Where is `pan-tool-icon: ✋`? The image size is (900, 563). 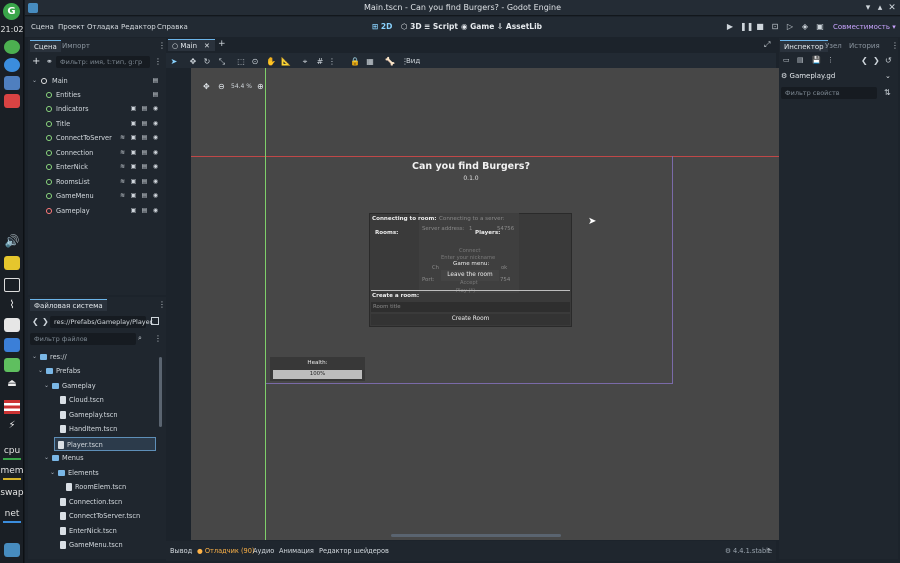 pan-tool-icon: ✋ is located at coordinates (271, 62).